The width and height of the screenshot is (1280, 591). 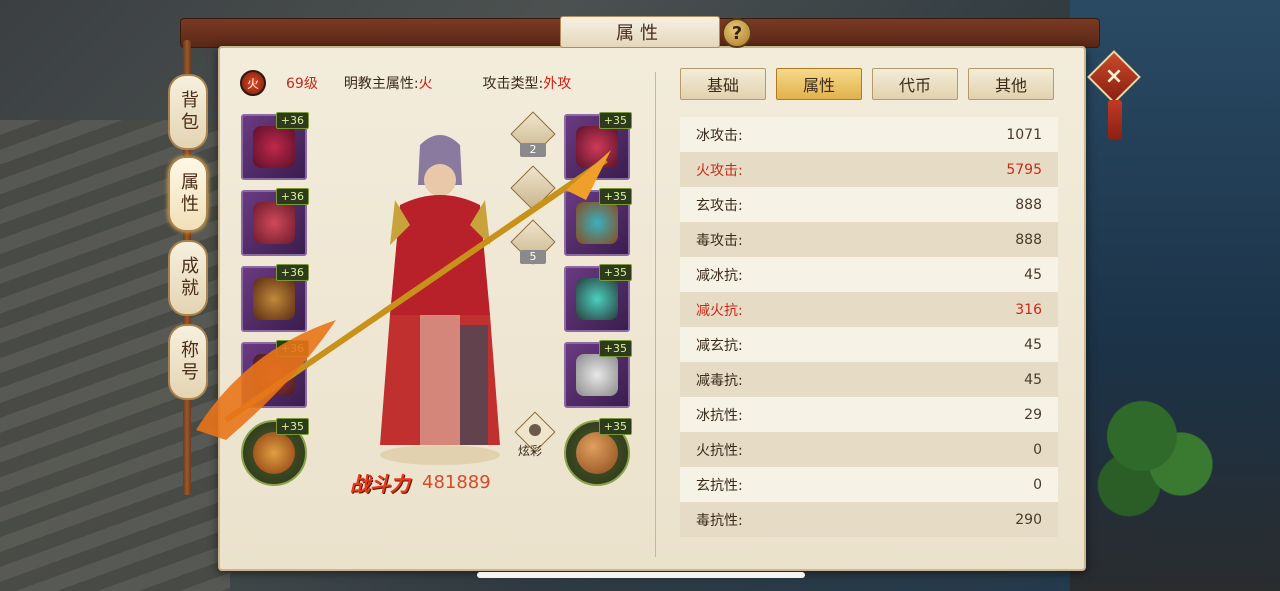 What do you see at coordinates (380, 484) in the screenshot?
I see `combat-power-label: 战斗力` at bounding box center [380, 484].